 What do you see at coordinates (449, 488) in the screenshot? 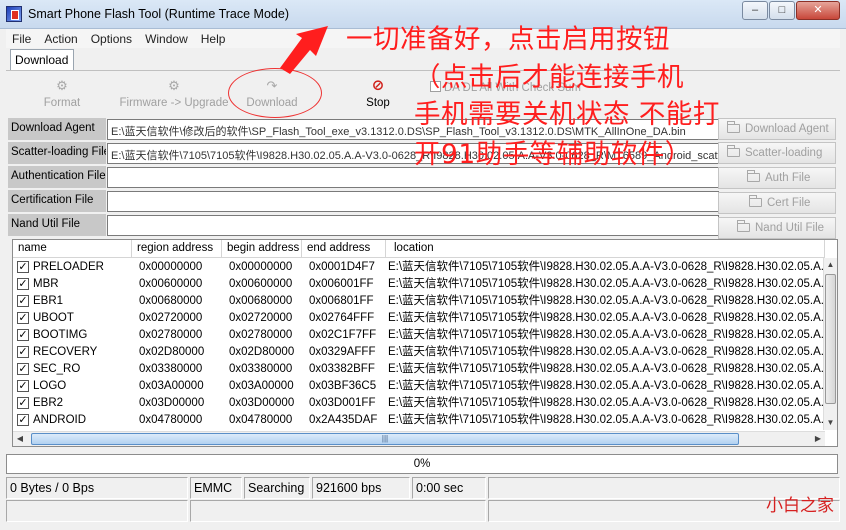
I see `status-time: 0:00 sec` at bounding box center [449, 488].